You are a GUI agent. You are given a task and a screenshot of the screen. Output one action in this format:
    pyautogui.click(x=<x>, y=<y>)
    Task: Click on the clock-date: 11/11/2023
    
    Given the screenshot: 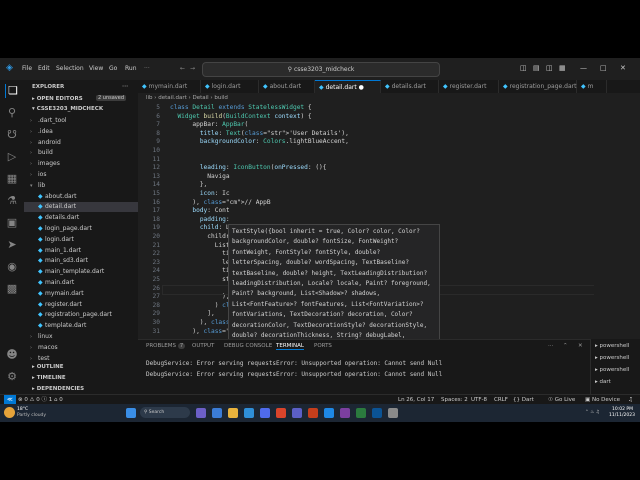 What is the action you would take?
    pyautogui.click(x=622, y=415)
    